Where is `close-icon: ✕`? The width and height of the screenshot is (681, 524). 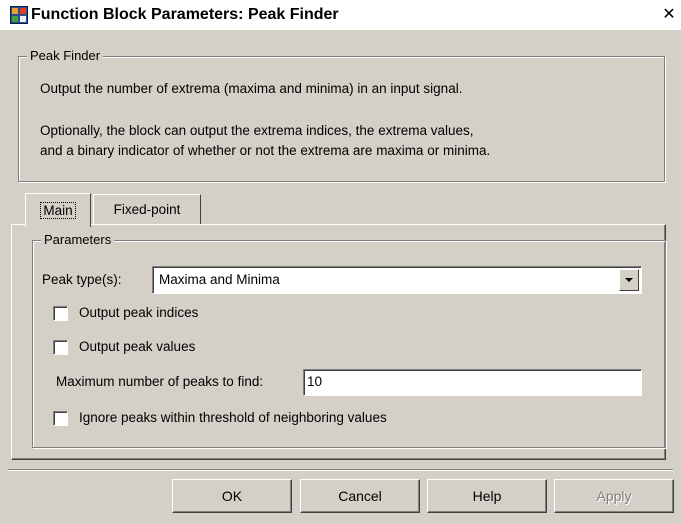
close-icon: ✕ is located at coordinates (669, 15).